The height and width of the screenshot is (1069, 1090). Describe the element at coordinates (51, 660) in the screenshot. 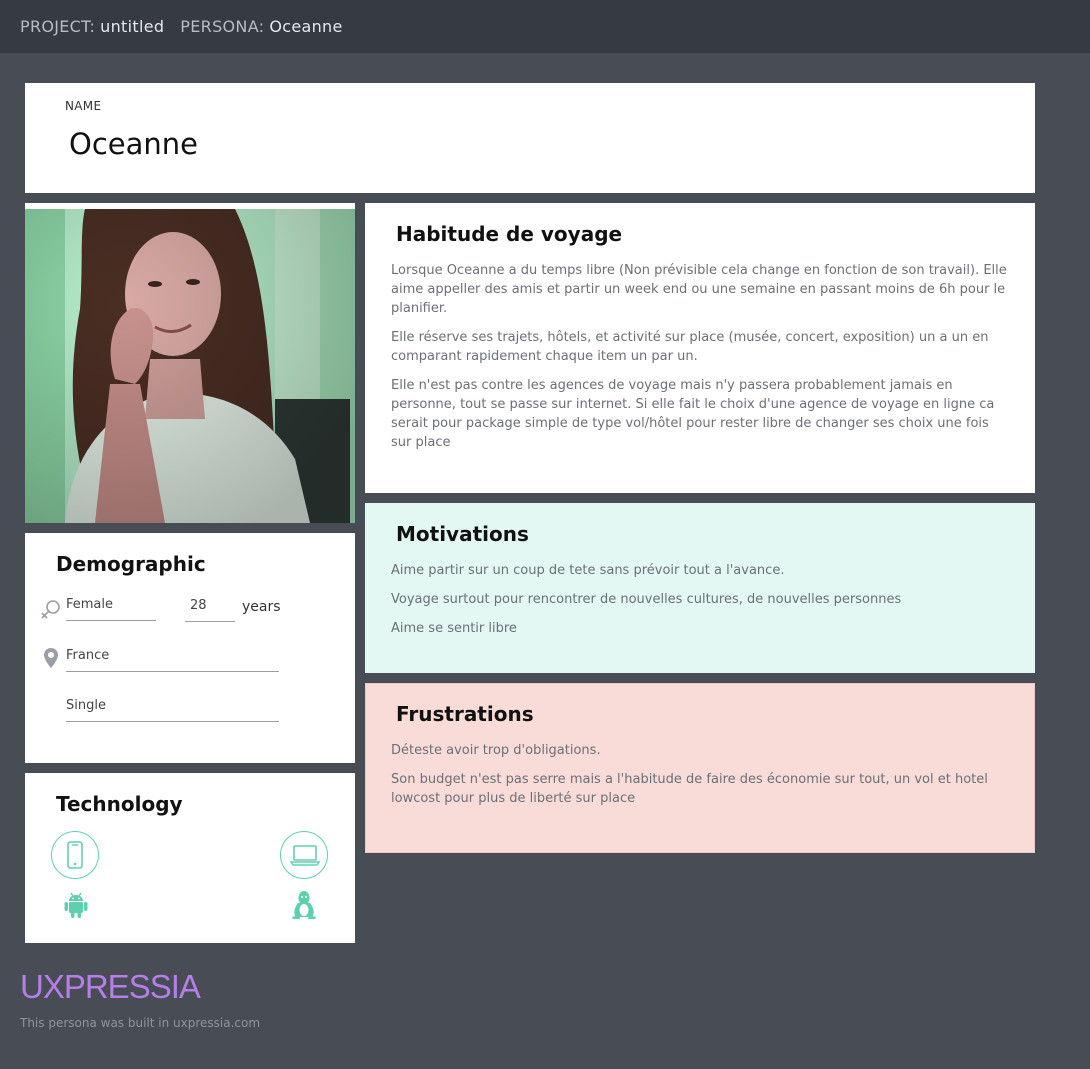

I see `location-pin-icon` at that location.